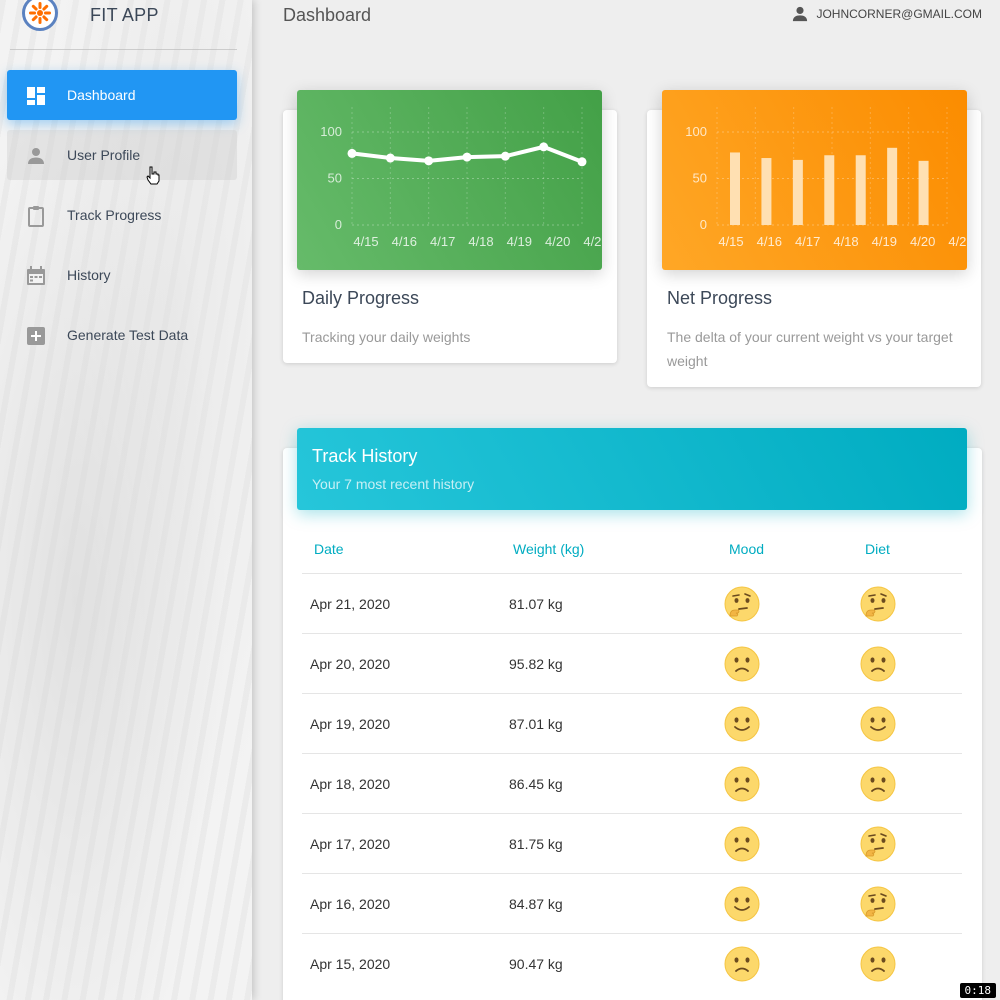  I want to click on sidebar-item-user-profile: User Profile, so click(122, 155).